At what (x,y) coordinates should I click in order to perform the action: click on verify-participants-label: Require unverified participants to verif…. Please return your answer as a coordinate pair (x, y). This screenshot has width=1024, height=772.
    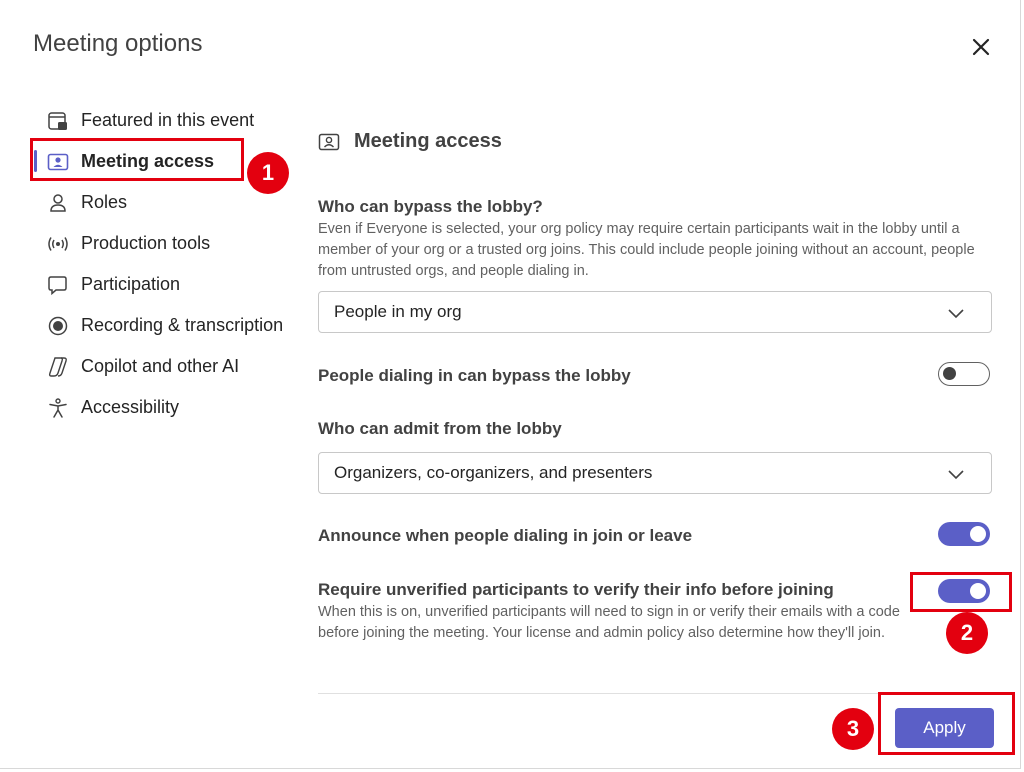
    Looking at the image, I should click on (576, 589).